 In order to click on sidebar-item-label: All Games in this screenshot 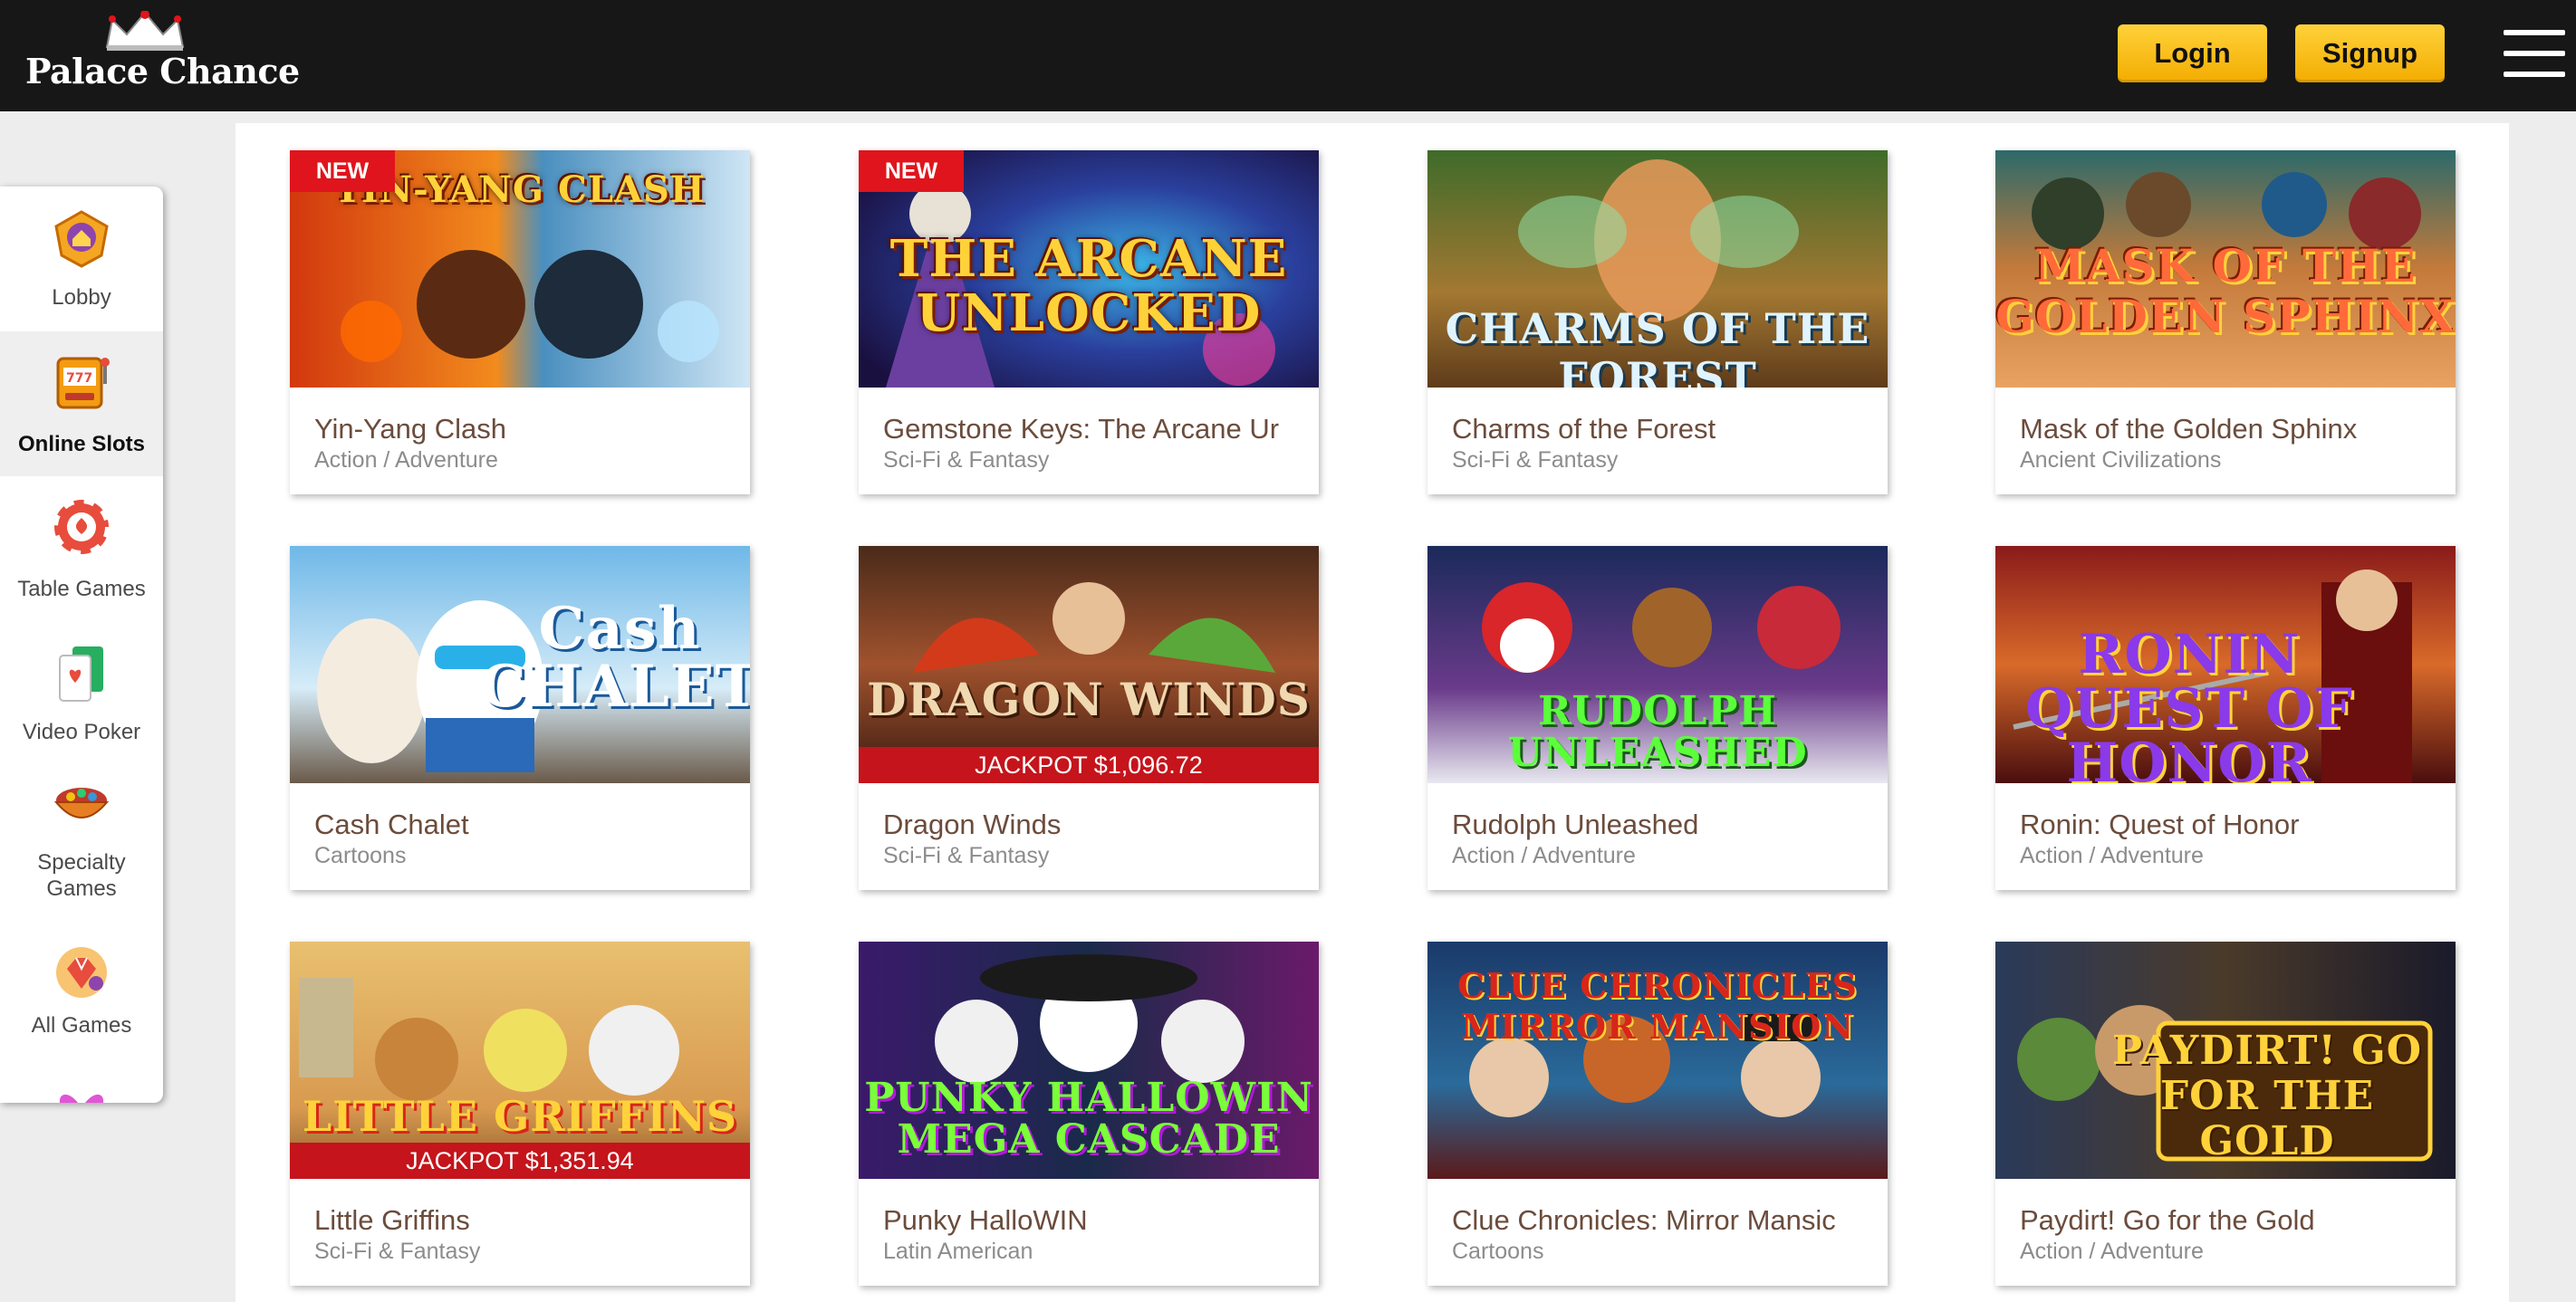, I will do `click(81, 1026)`.